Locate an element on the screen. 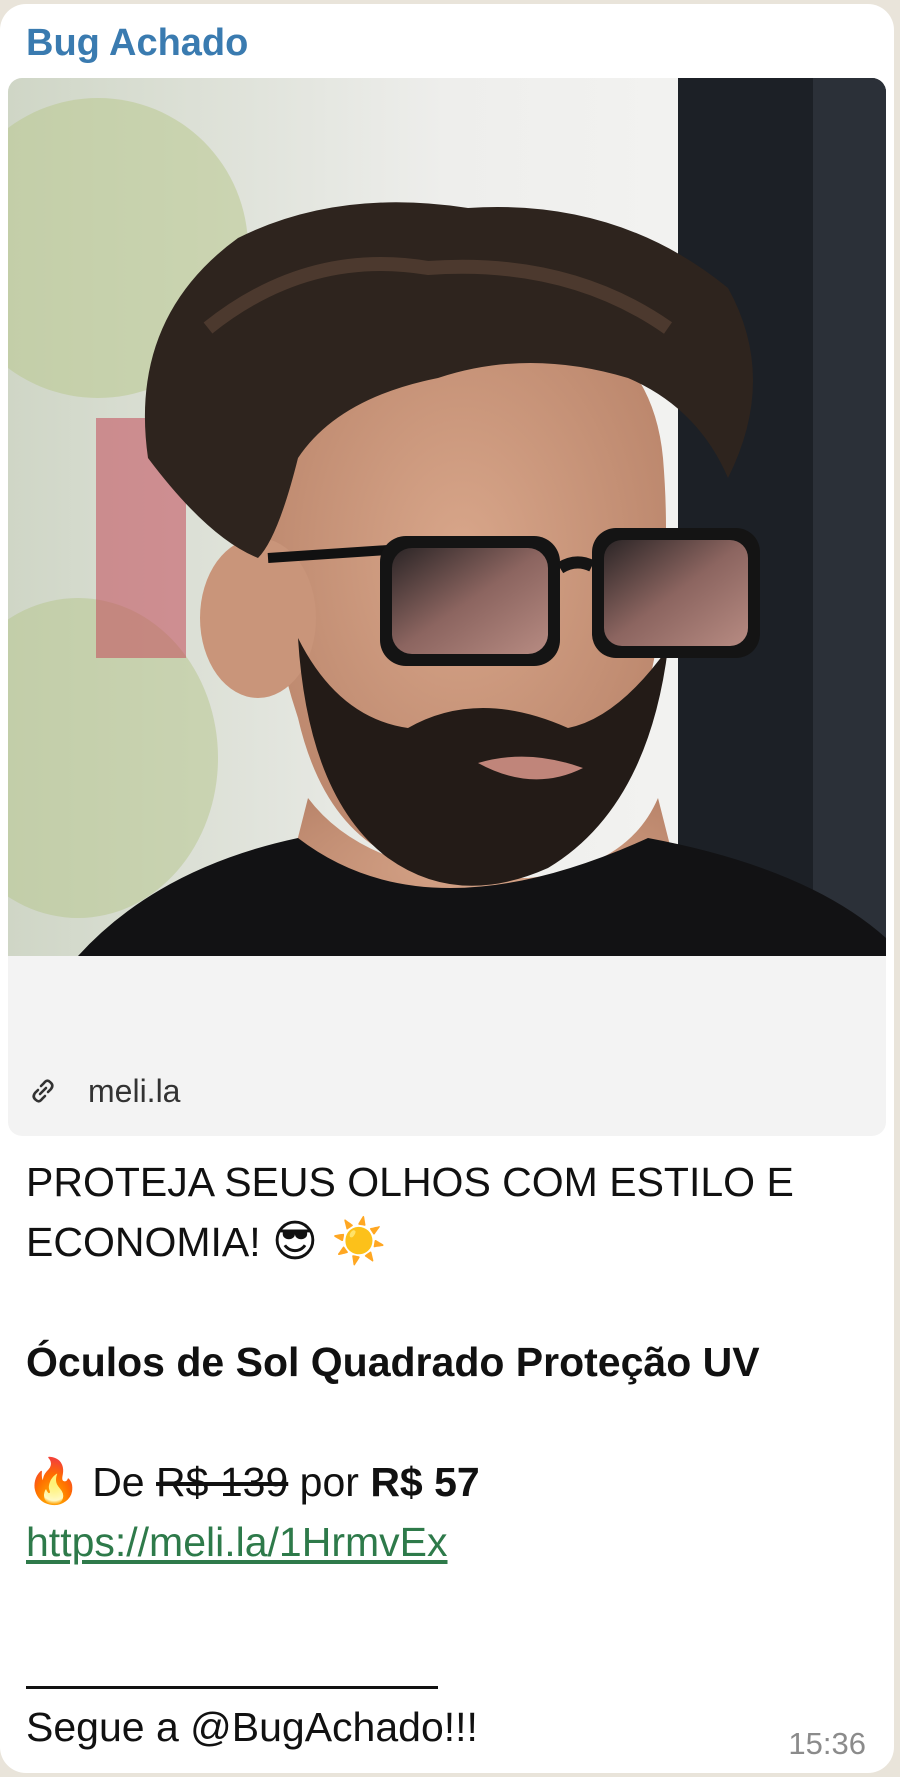 Image resolution: width=900 pixels, height=1777 pixels. product-title: Óculos de Sol Quadrado Proteção UV is located at coordinates (393, 1362).